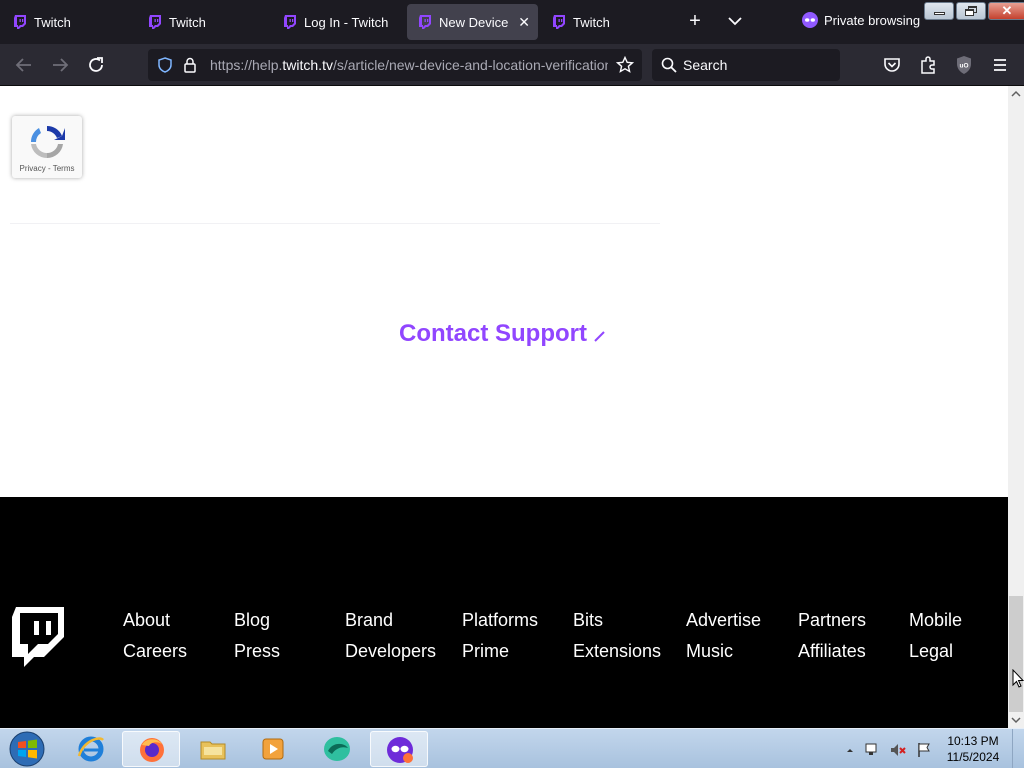 This screenshot has width=1024, height=768. I want to click on footer-link-platforms: Platforms, so click(500, 620).